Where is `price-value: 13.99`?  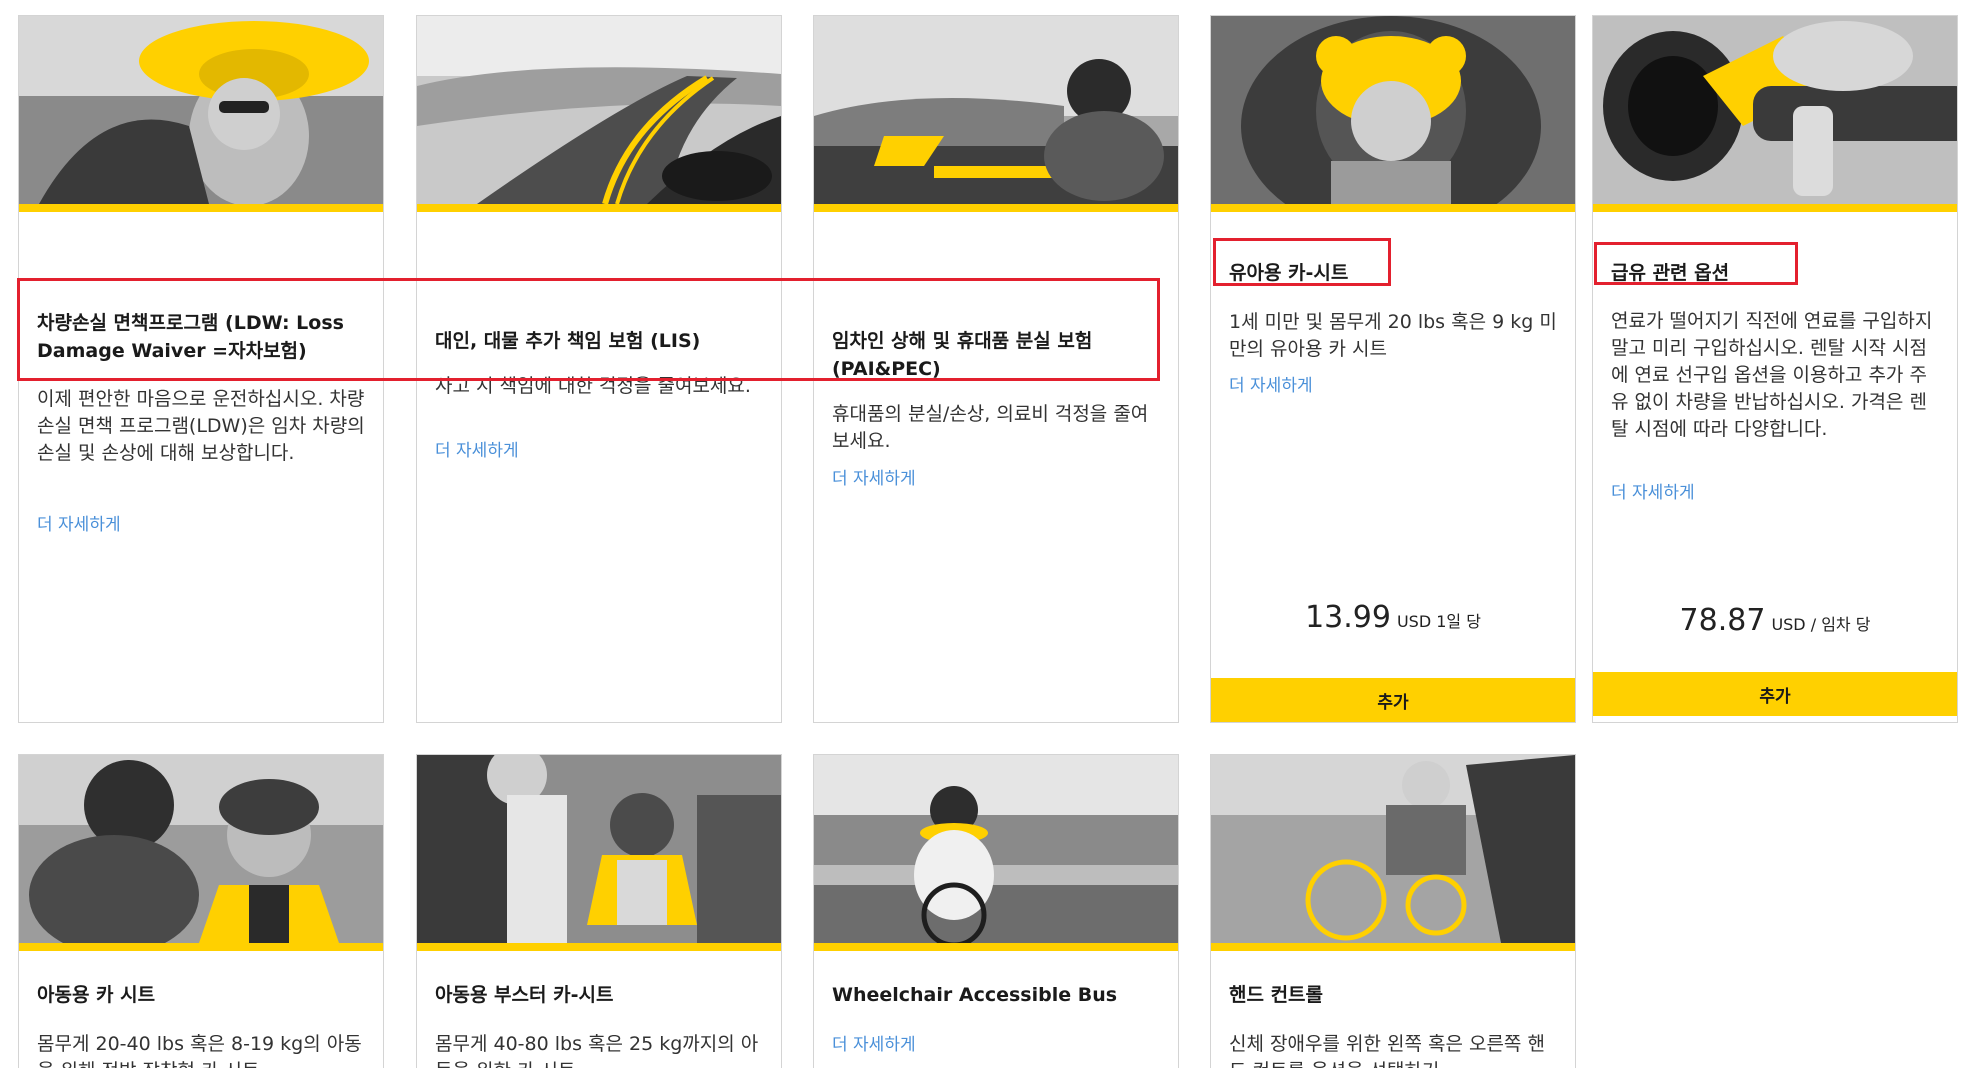
price-value: 13.99 is located at coordinates (1348, 617).